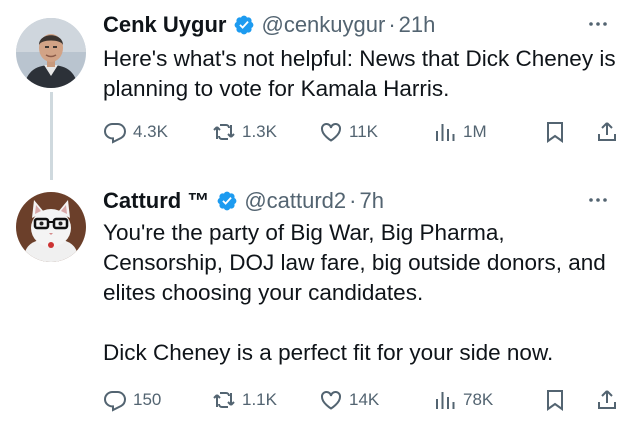  I want to click on views-button: 1M, so click(460, 132).